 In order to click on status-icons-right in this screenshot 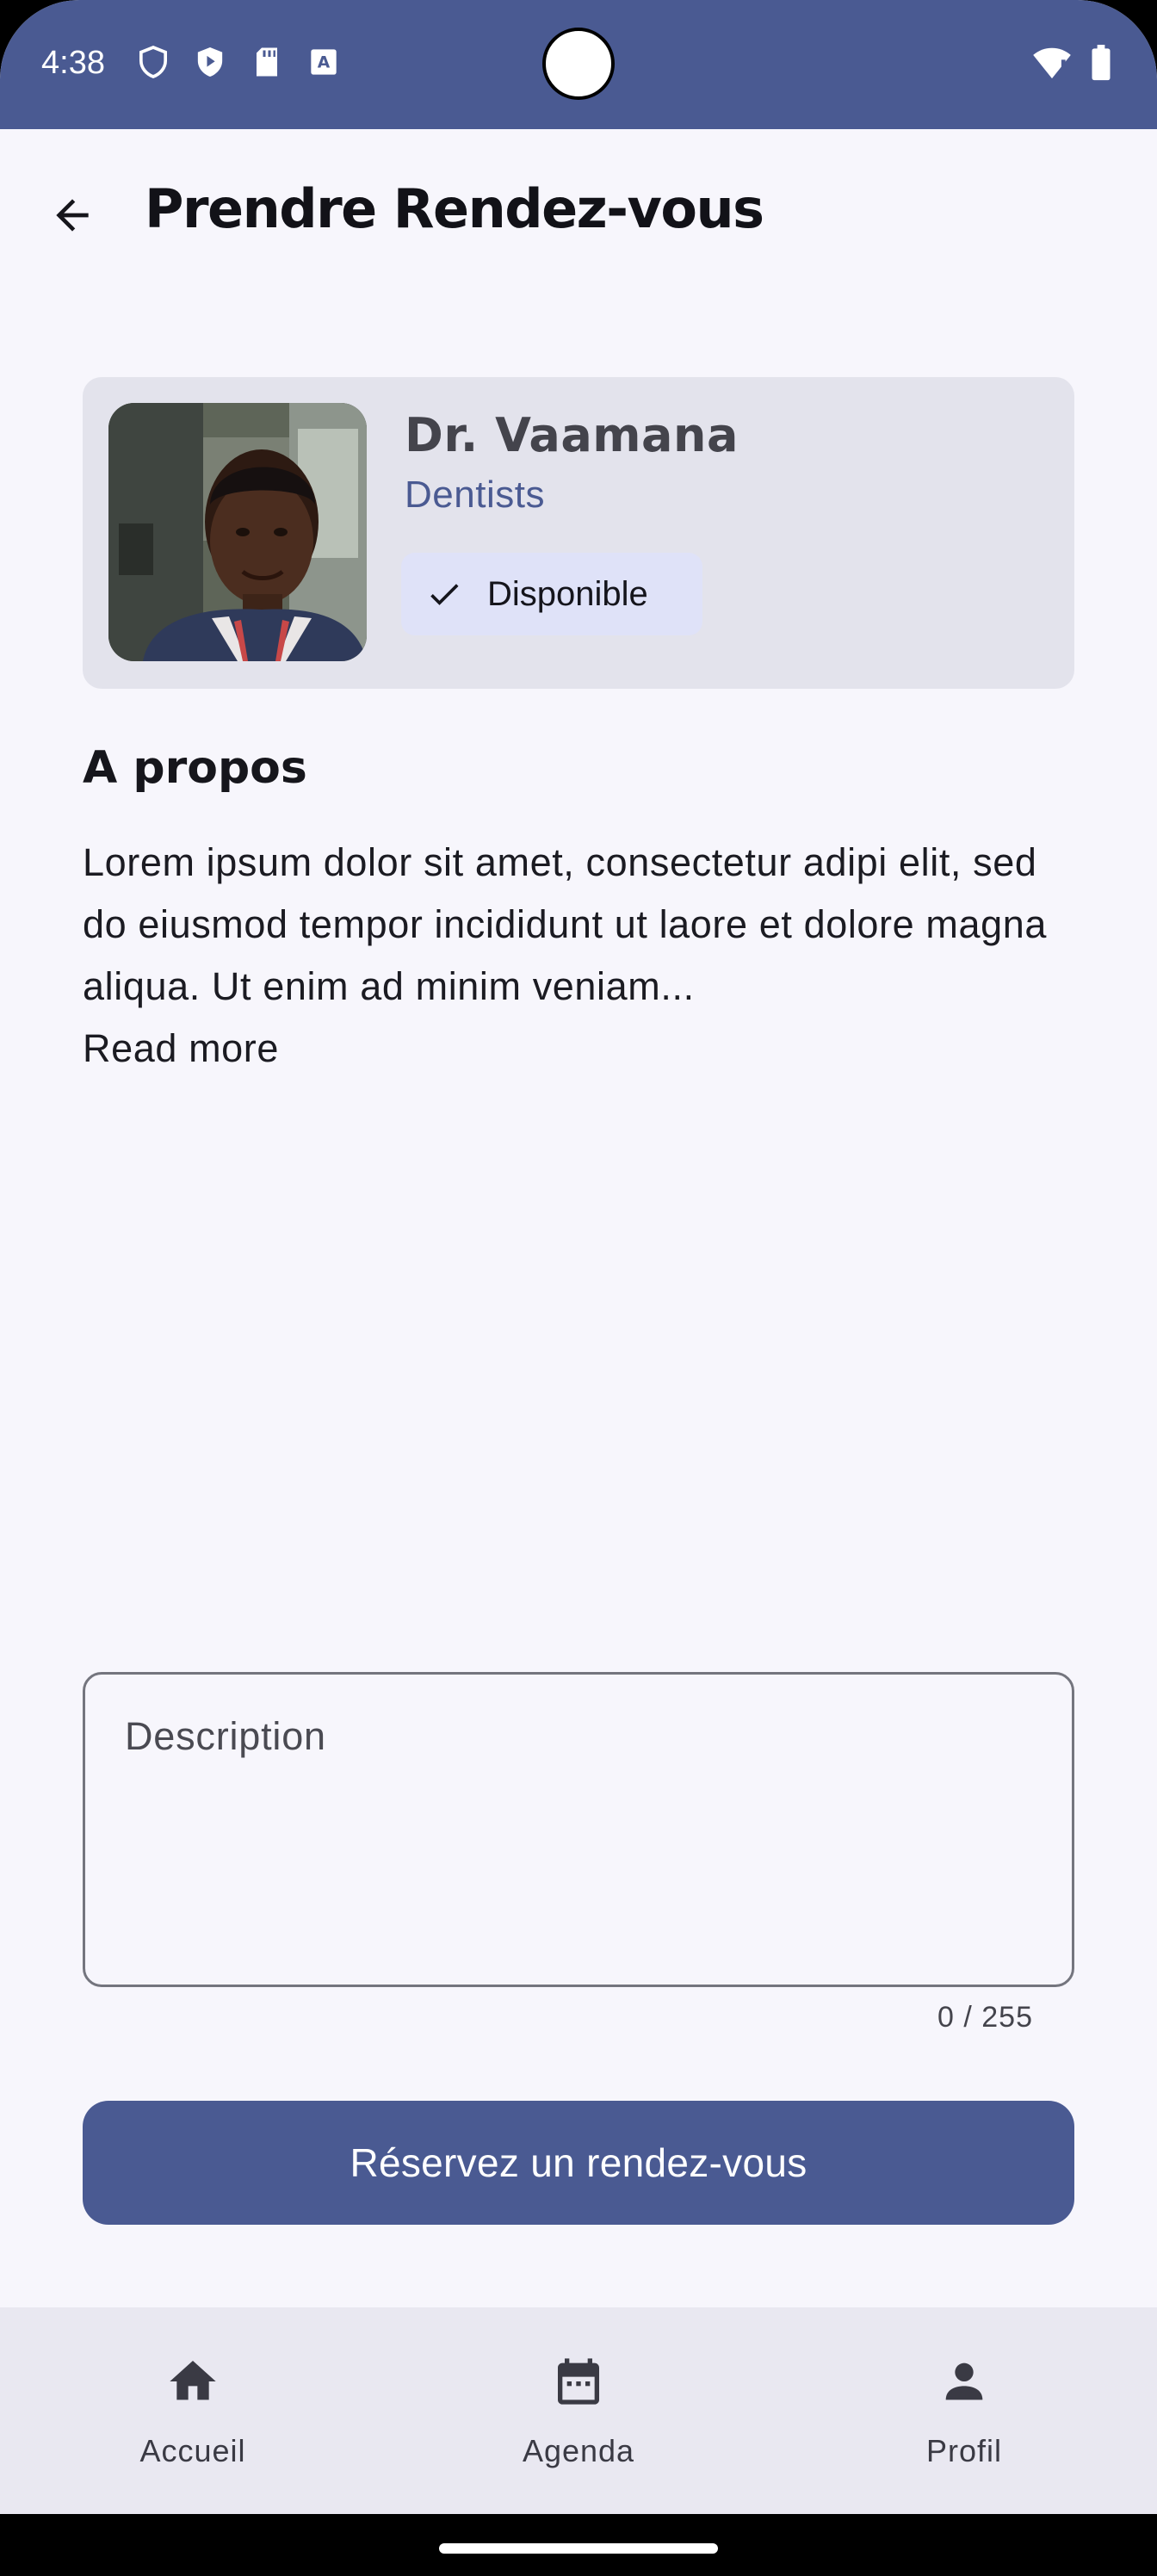, I will do `click(1071, 65)`.